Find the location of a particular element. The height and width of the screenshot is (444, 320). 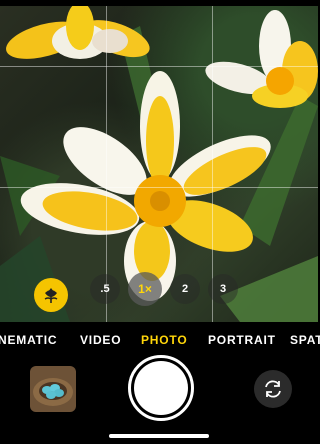

grid-line-h1 is located at coordinates (159, 66).